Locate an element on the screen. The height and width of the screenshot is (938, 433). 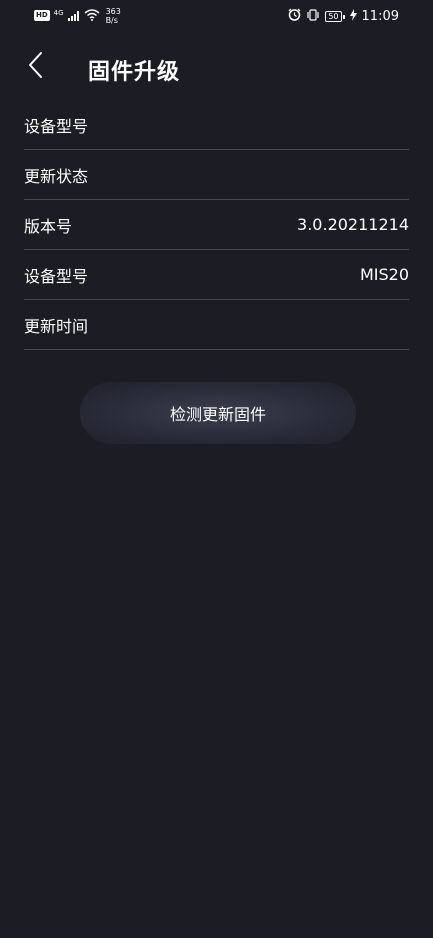
info-row-update-time: 更新时间 is located at coordinates (216, 325).